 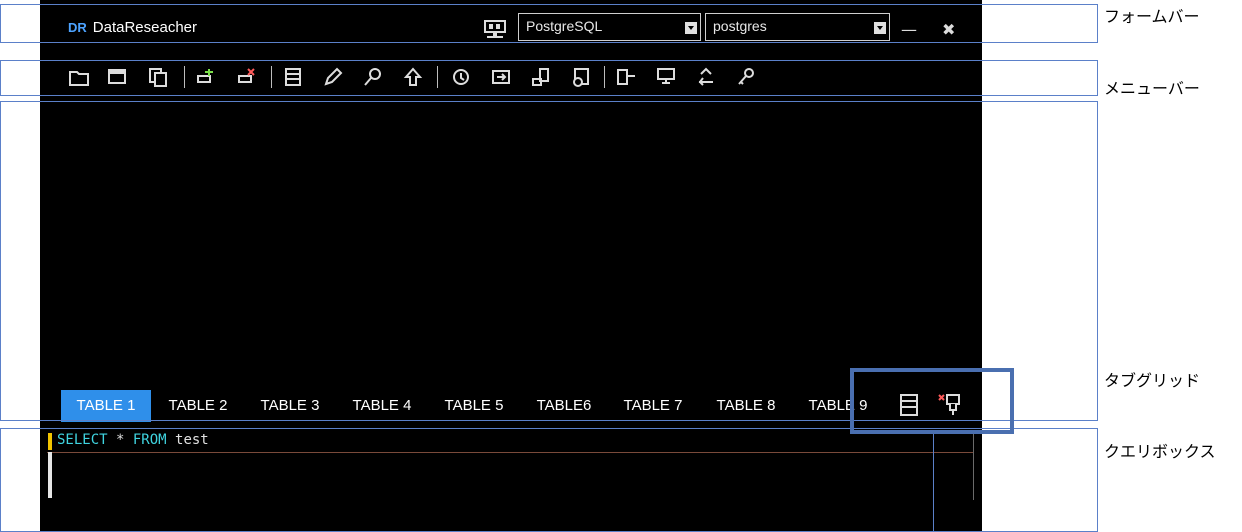 I want to click on query-box-label: クエリボックス, so click(x=1160, y=451).